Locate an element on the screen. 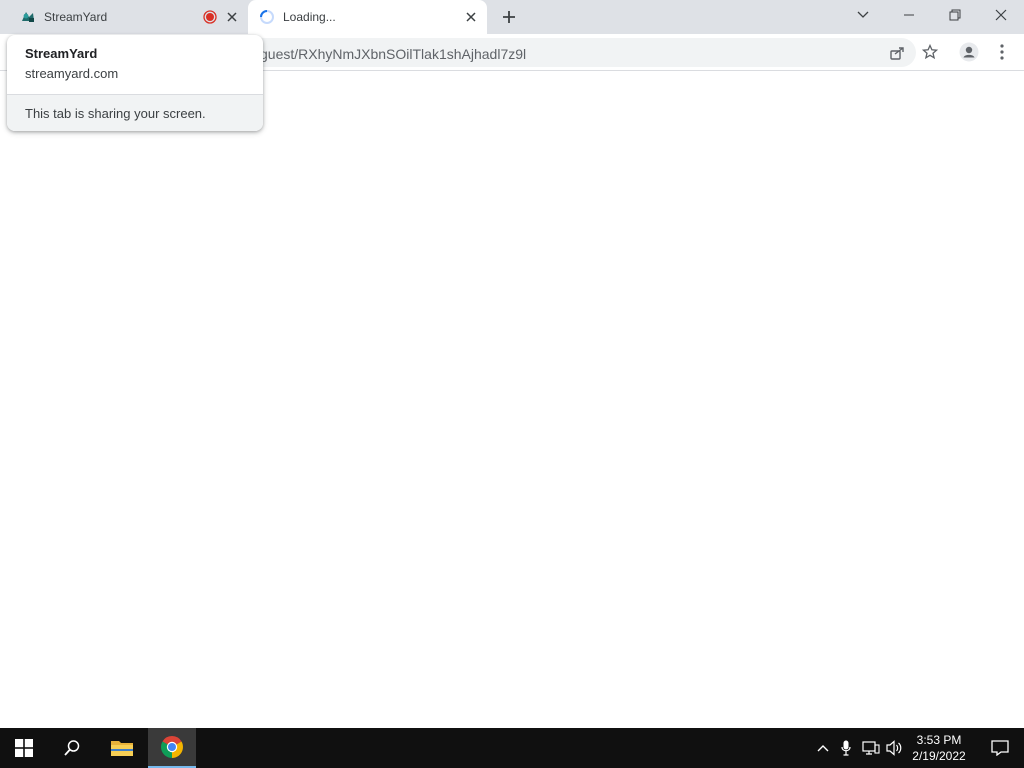  more-menu-icon is located at coordinates (1002, 52).